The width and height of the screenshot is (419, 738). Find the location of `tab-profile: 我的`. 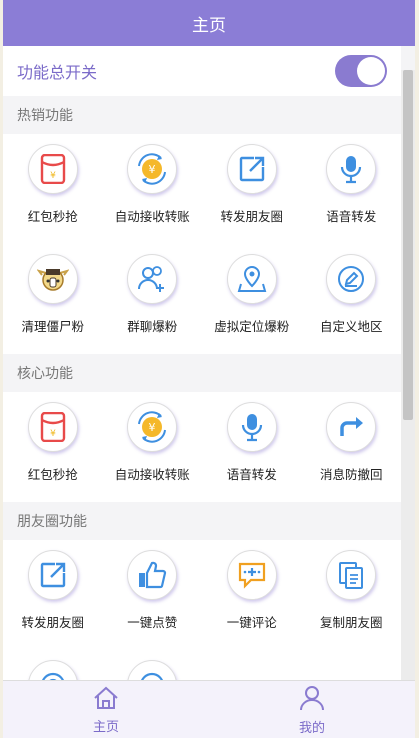

tab-profile: 我的 is located at coordinates (312, 709).